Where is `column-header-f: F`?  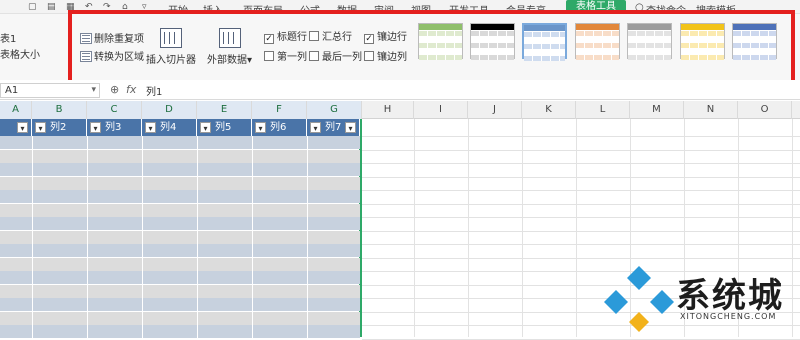
column-header-f: F is located at coordinates (279, 110).